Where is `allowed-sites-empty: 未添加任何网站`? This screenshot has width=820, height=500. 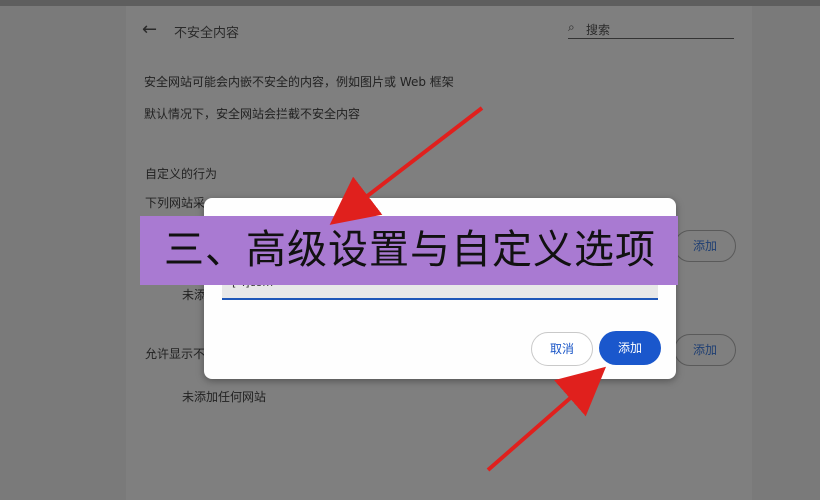
allowed-sites-empty: 未添加任何网站 is located at coordinates (224, 397).